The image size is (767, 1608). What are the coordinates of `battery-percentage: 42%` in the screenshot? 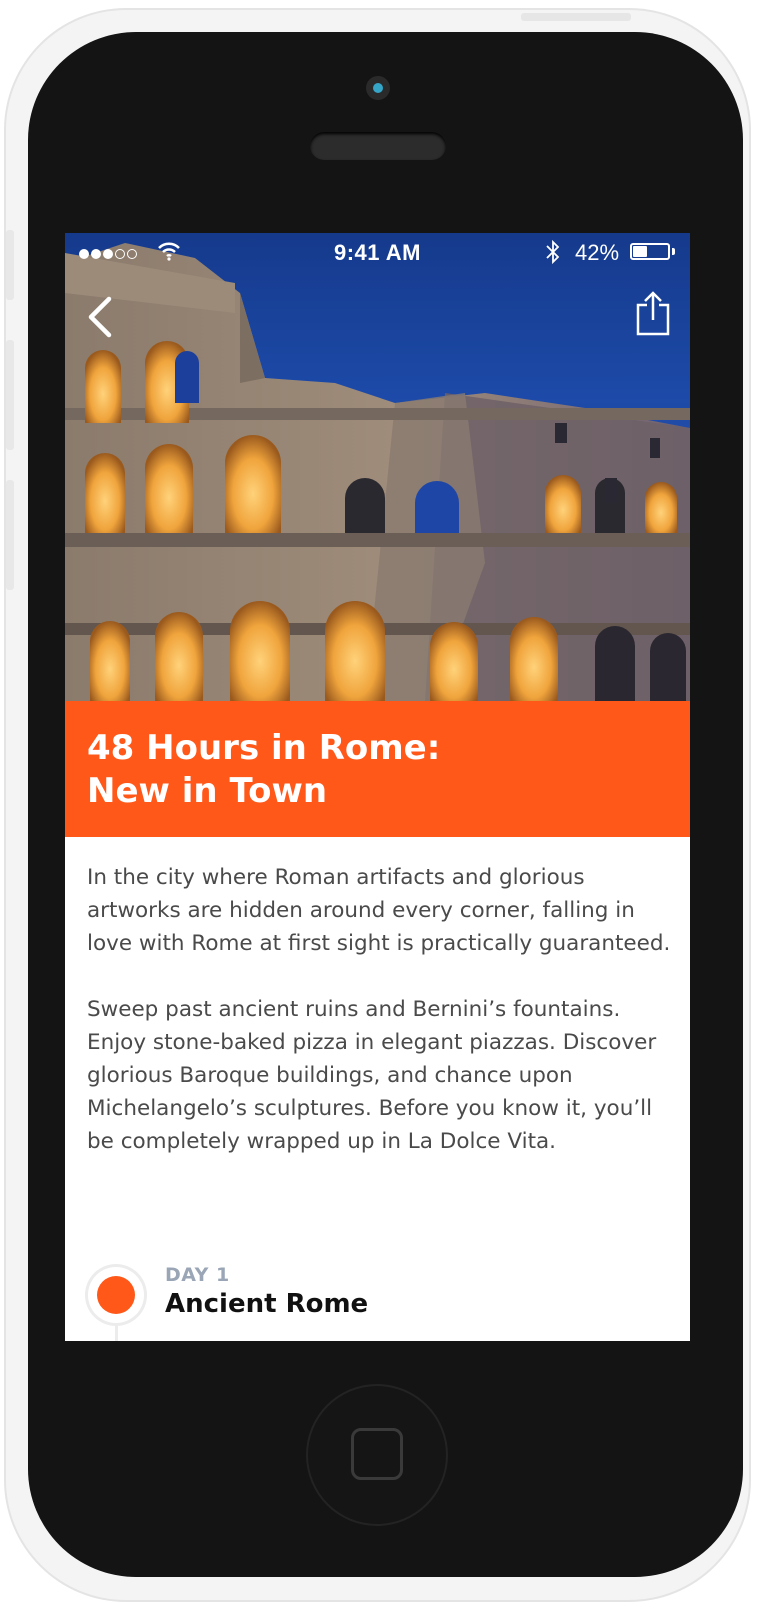 It's located at (597, 252).